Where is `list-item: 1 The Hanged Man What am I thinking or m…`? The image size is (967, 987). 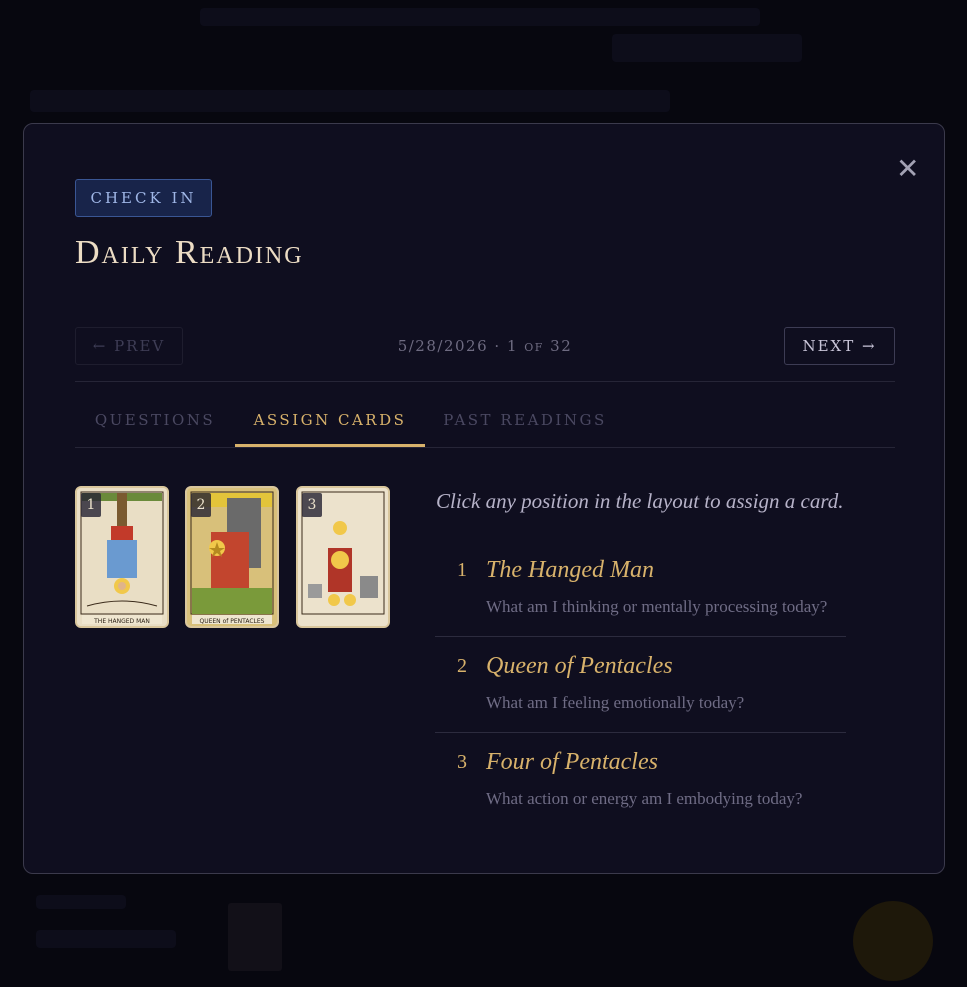
list-item: 1 The Hanged Man What am I thinking or m… is located at coordinates (640, 589).